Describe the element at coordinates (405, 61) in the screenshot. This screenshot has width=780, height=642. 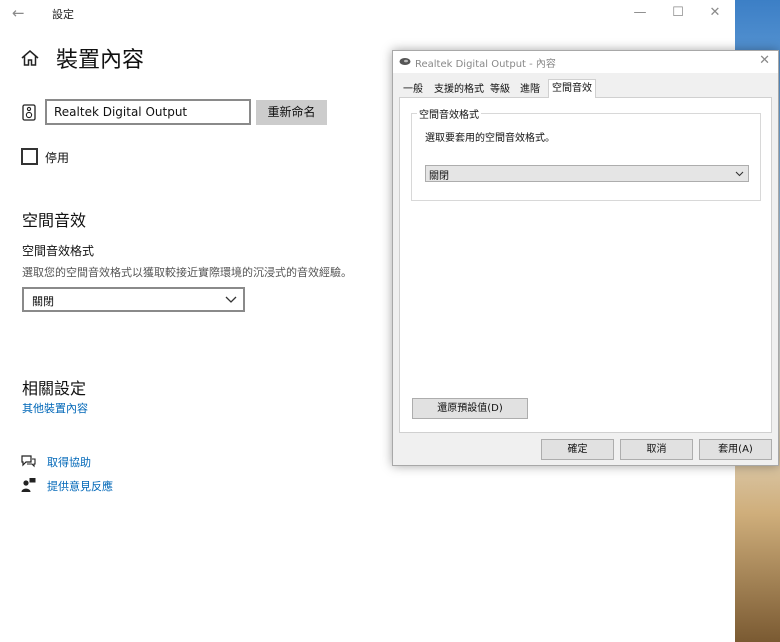
I see `speaker-device-icon` at that location.